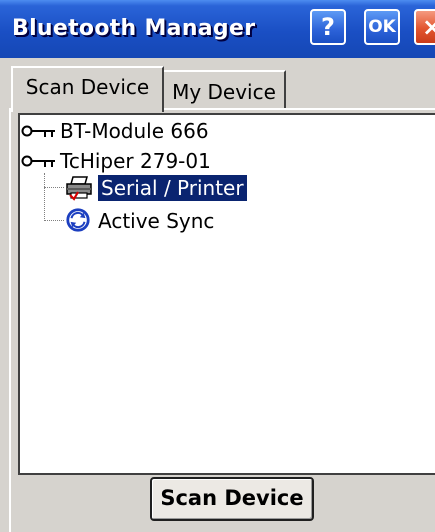 The width and height of the screenshot is (435, 532). I want to click on title-bar: Bluetooth Manager ? OK ×, so click(217, 29).